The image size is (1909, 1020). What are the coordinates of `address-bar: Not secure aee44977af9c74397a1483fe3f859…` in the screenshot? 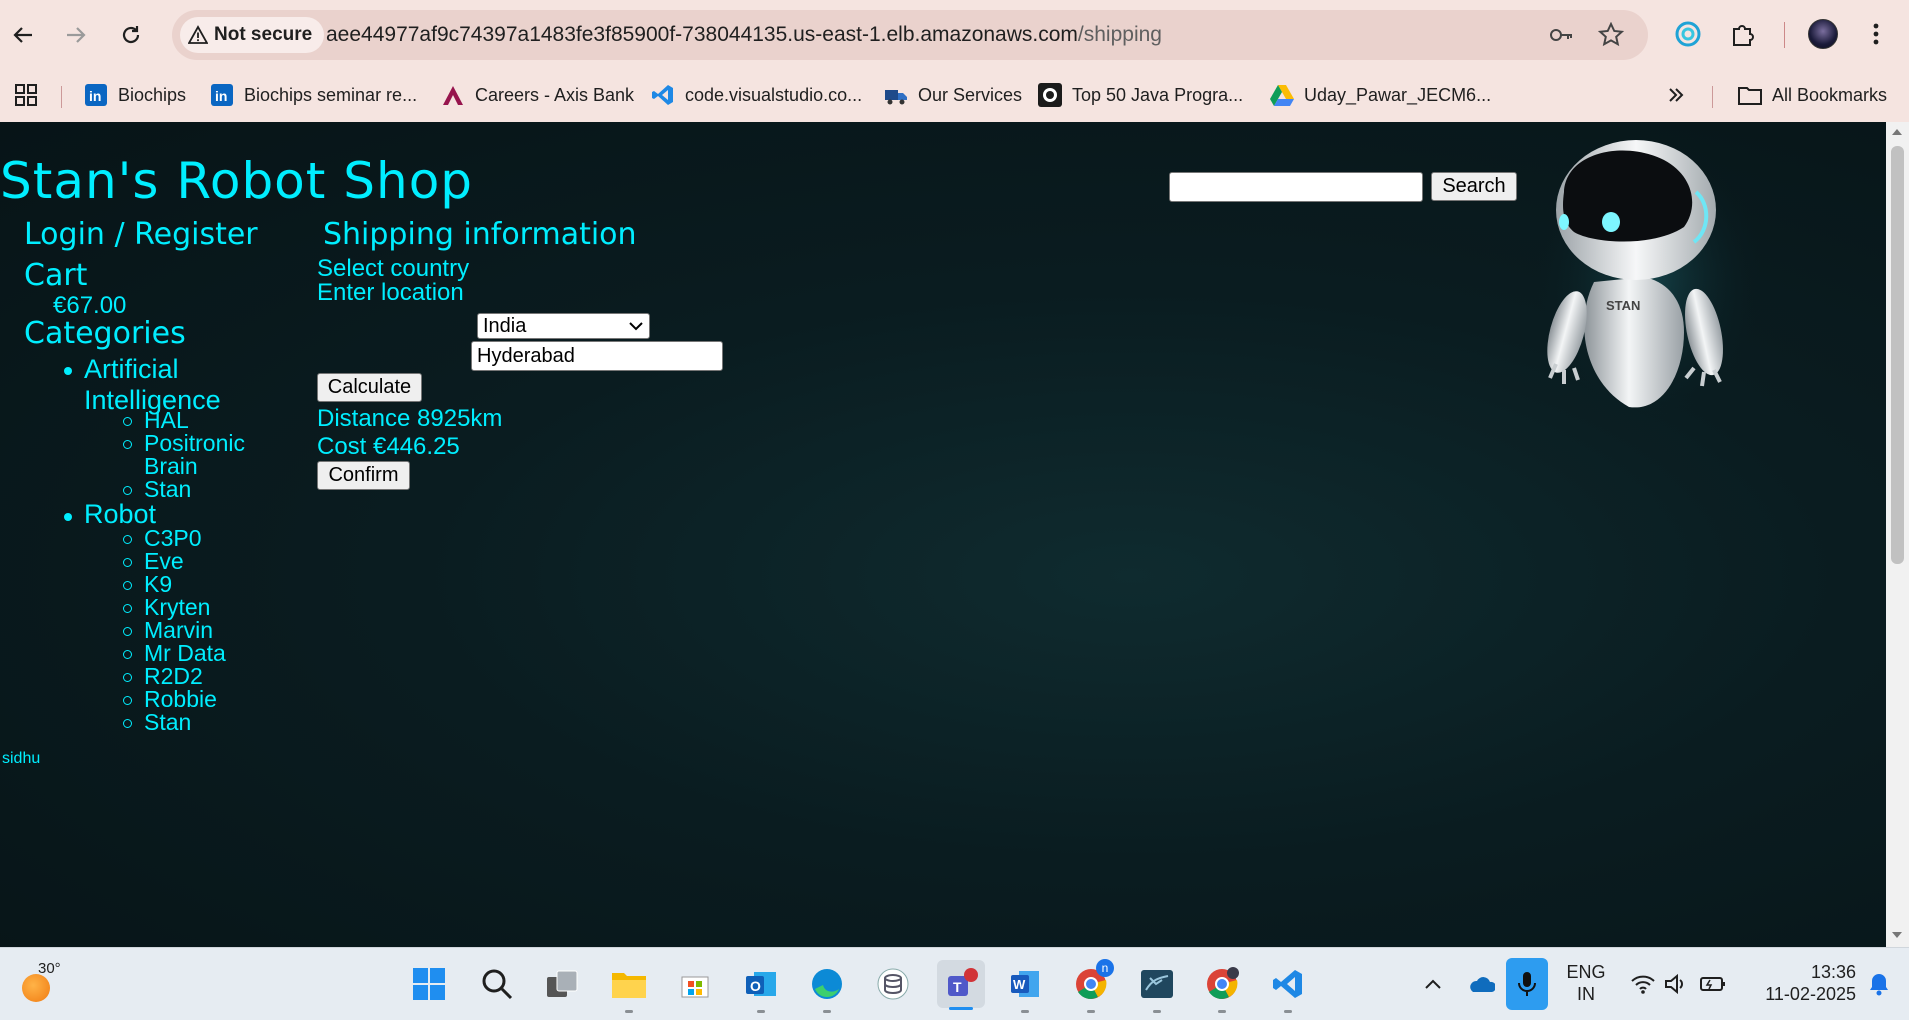 It's located at (910, 35).